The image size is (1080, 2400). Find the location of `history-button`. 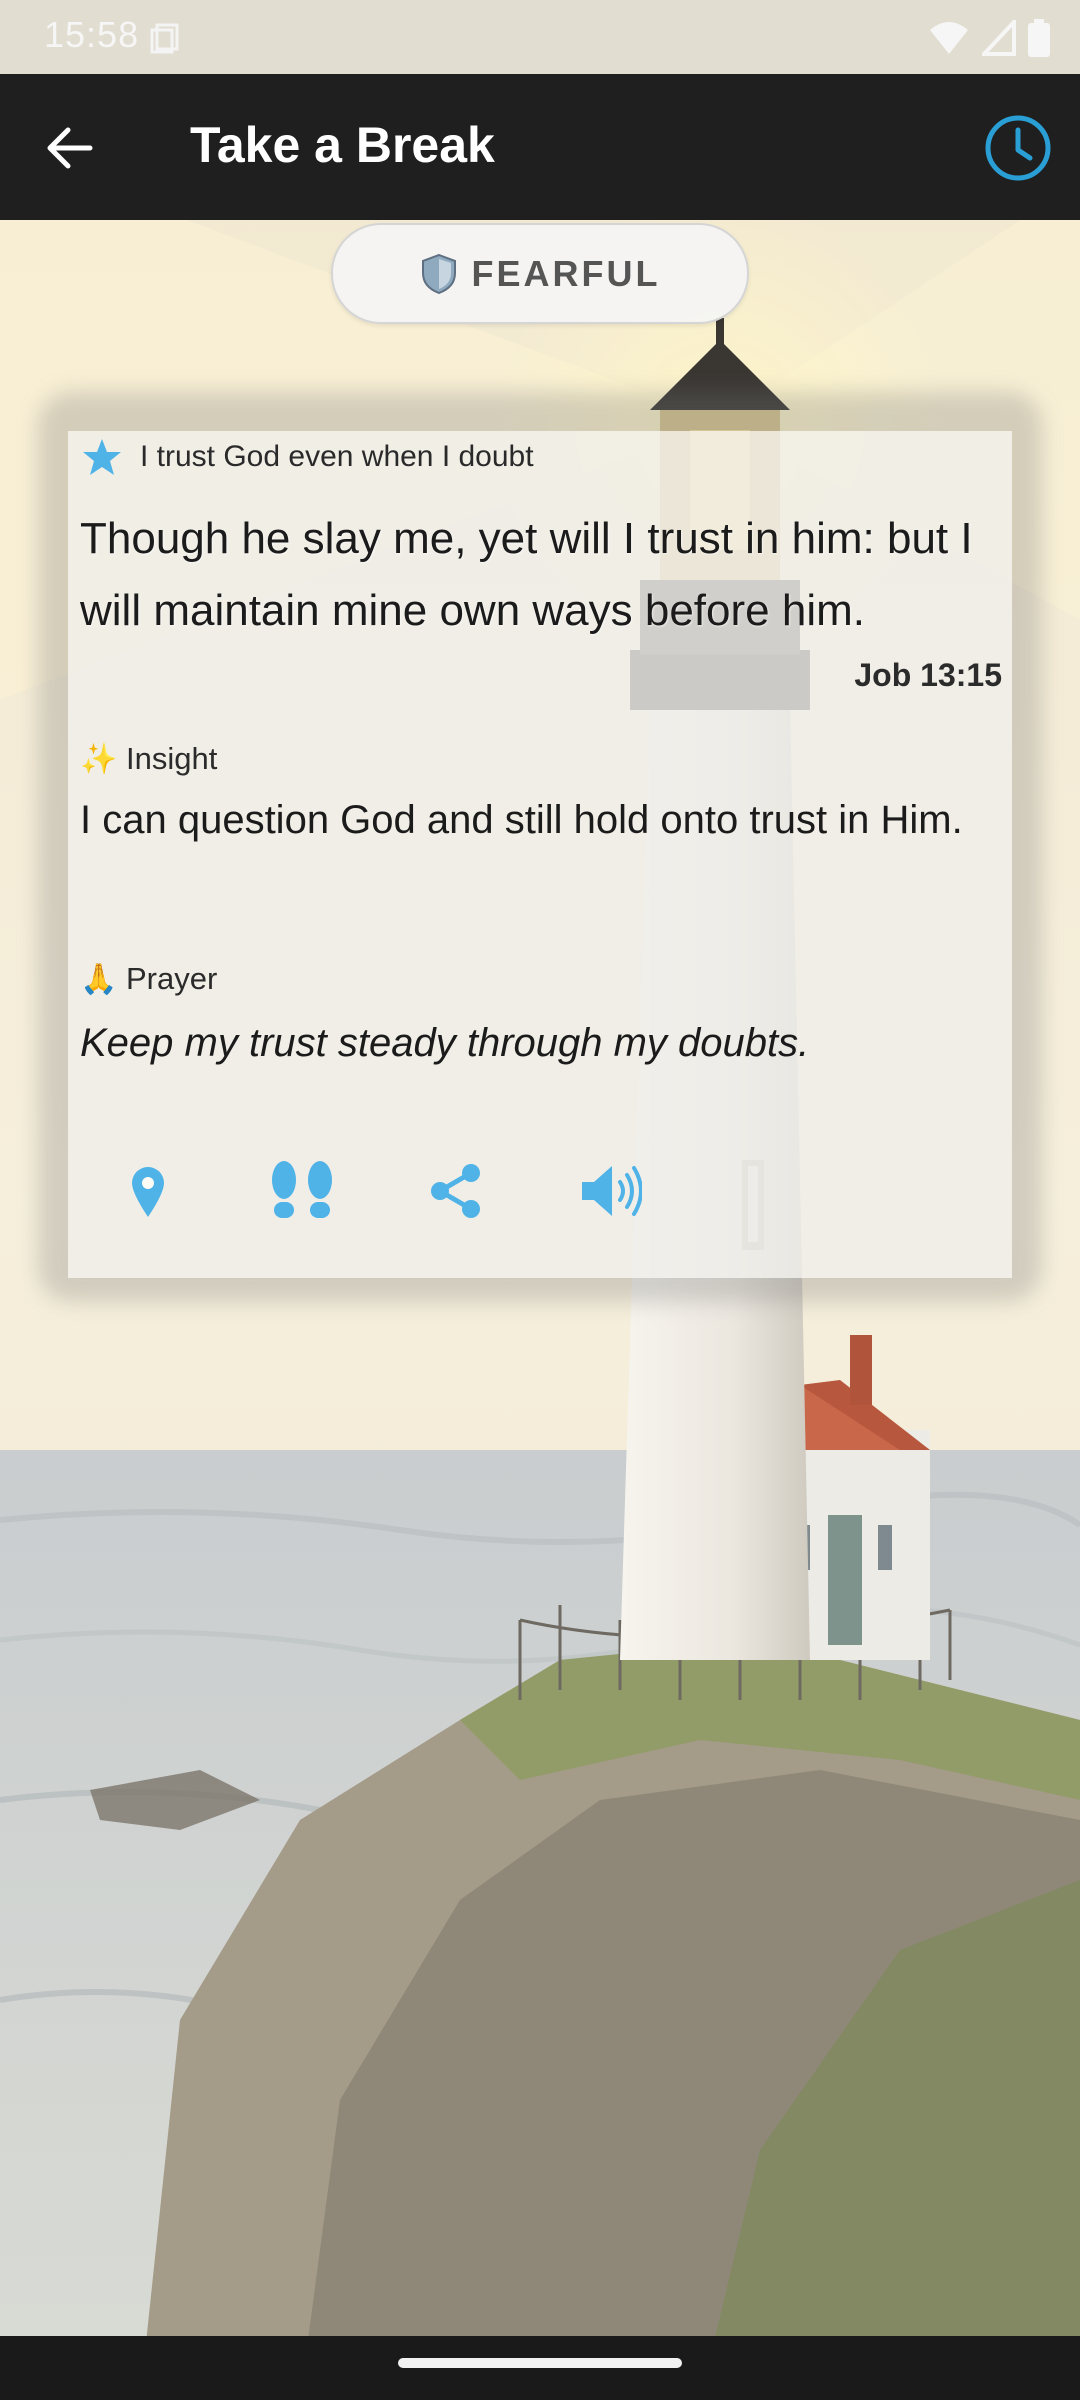

history-button is located at coordinates (1018, 148).